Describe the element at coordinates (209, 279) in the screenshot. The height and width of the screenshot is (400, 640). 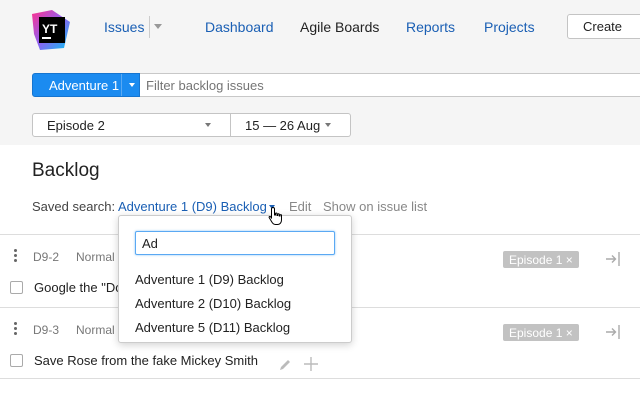
I see `saved-search-option: Adventure 1 (D9) Backlog` at that location.